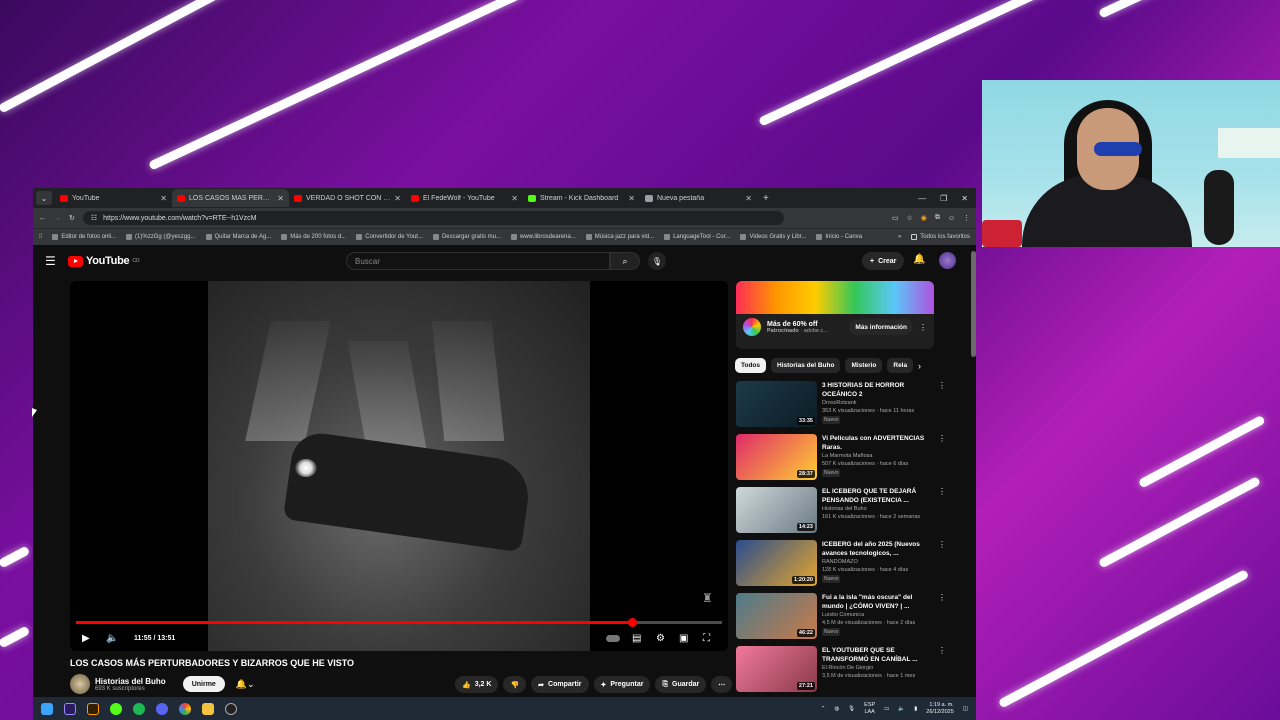 This screenshot has height=720, width=1280. I want to click on back-icon: ←, so click(42, 218).